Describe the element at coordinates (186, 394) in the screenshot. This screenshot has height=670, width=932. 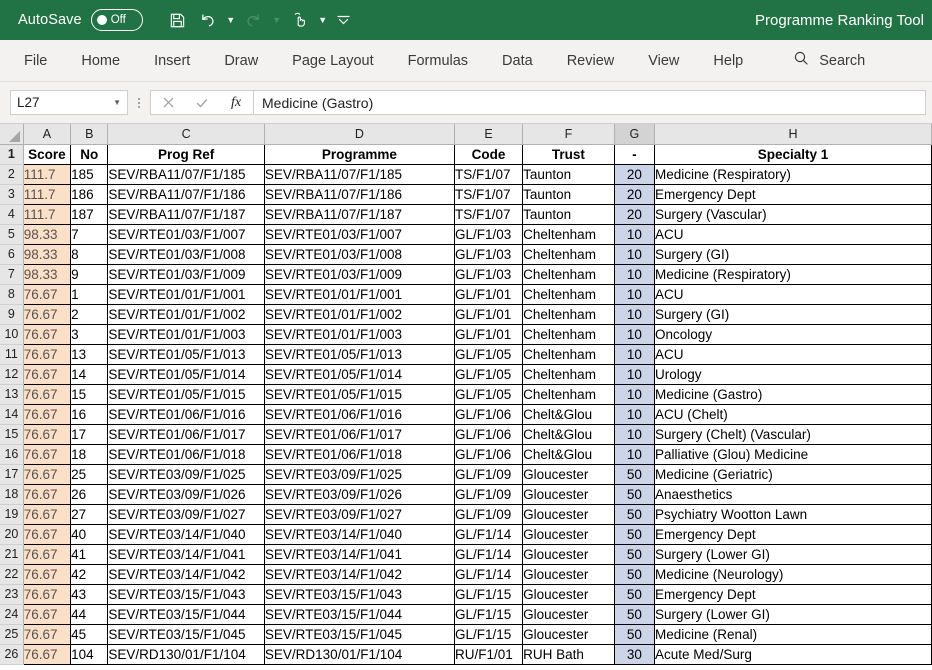
I see `cell-C13: SEV/RTE01/05/F1/015` at that location.